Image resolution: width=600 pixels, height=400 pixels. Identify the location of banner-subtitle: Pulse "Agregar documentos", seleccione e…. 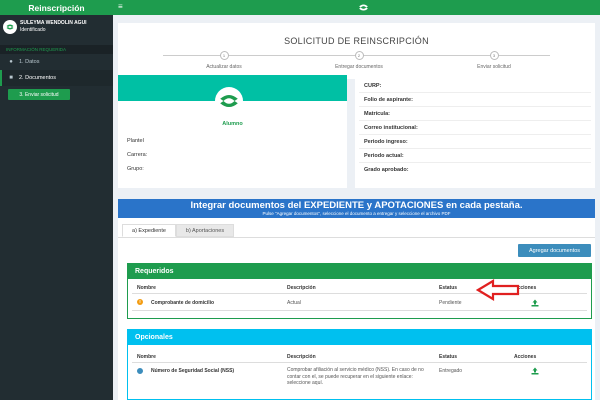
(356, 213).